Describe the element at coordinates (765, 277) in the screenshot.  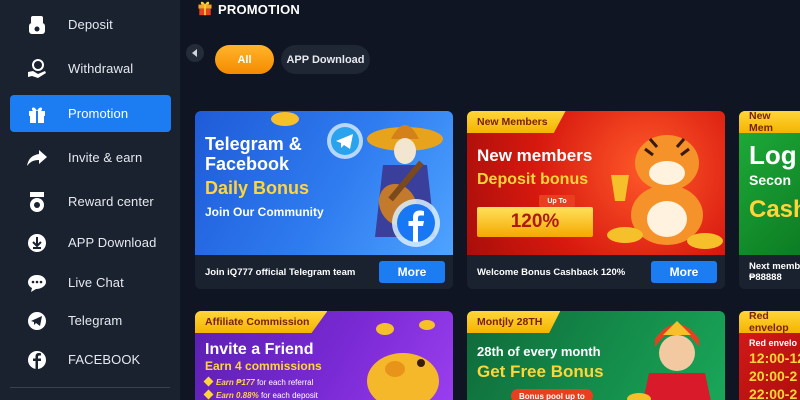
I see `promo-amount: ₱88888` at that location.